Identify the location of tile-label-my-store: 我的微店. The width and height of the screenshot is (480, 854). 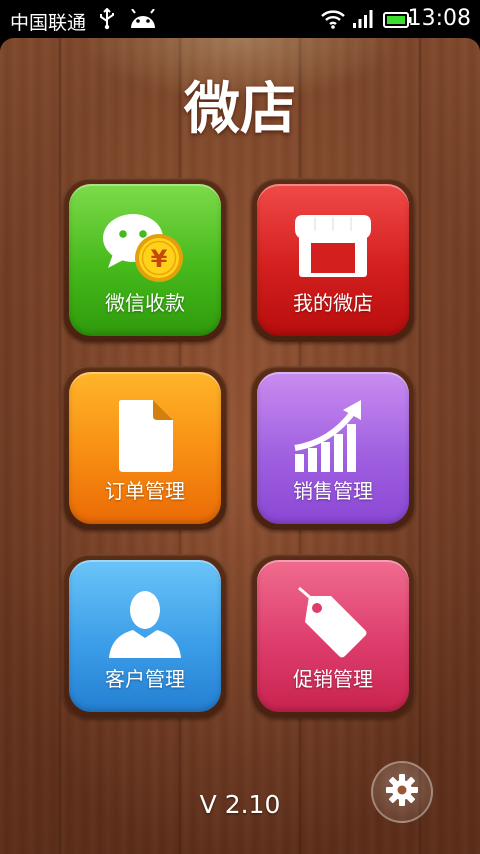
(333, 303).